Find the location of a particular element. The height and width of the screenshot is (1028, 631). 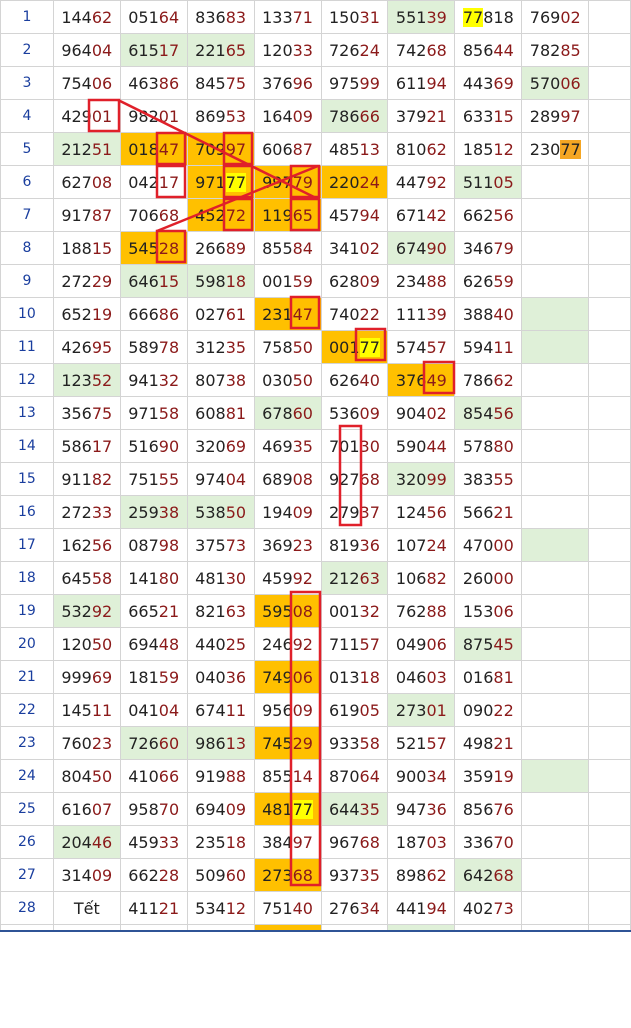

result-cell: 97404 is located at coordinates (220, 479).